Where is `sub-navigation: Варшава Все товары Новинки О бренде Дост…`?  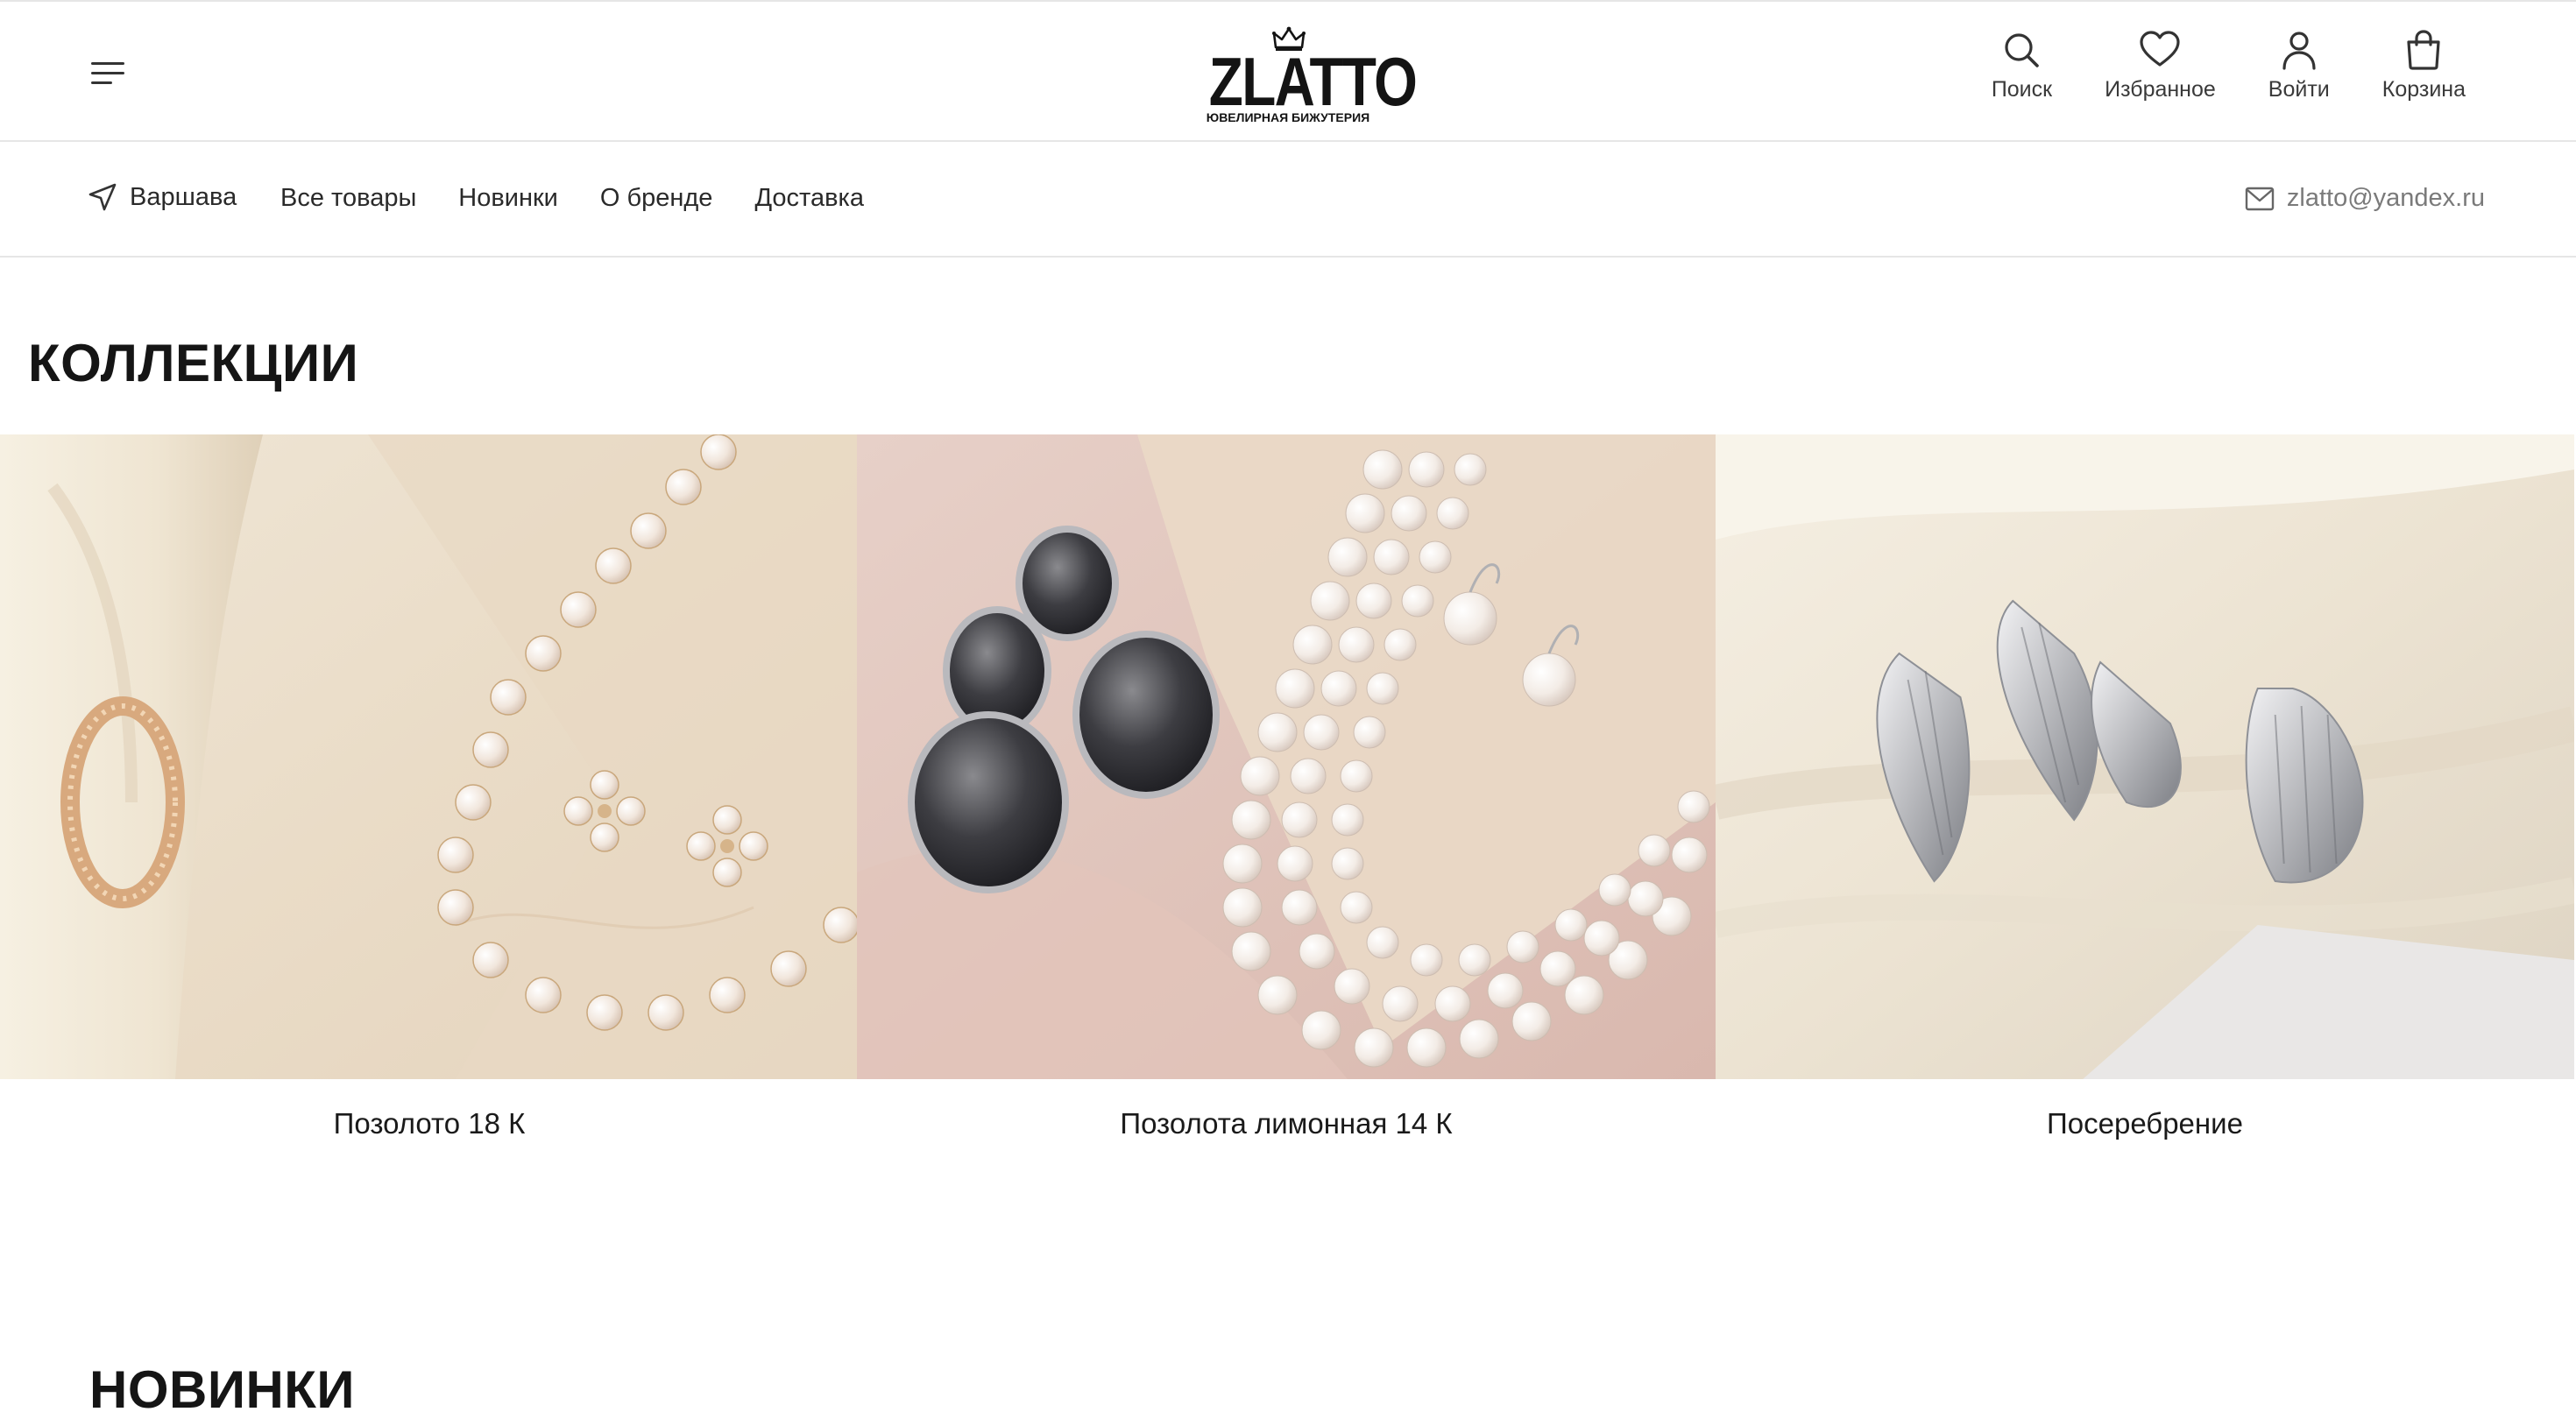
sub-navigation: Варшава Все товары Новинки О бренде Дост… is located at coordinates (1288, 200).